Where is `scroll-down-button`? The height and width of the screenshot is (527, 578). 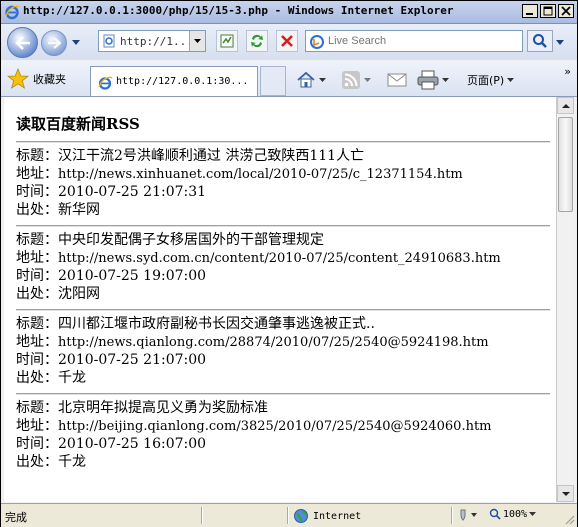 scroll-down-button is located at coordinates (565, 493).